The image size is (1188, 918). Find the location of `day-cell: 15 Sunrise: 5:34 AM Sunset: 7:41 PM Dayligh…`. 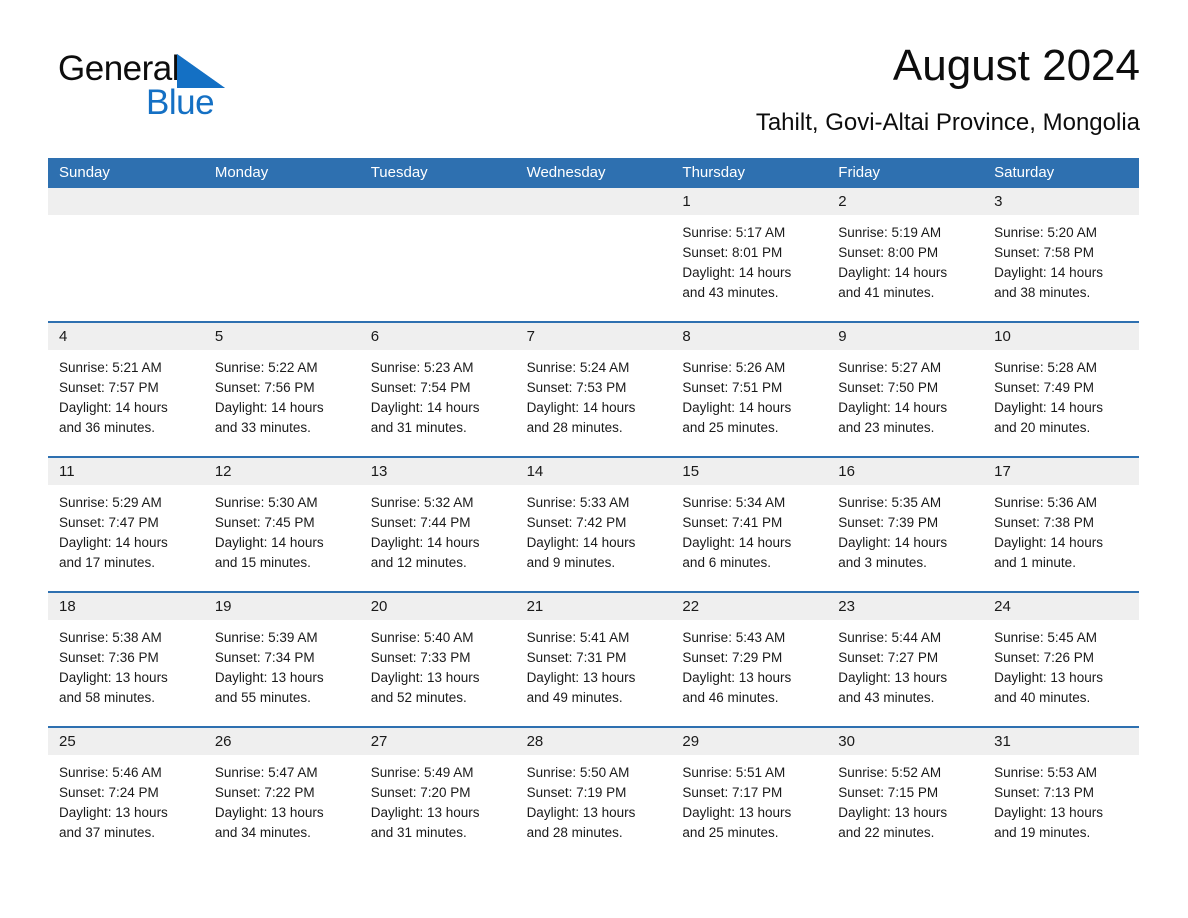

day-cell: 15 Sunrise: 5:34 AM Sunset: 7:41 PM Dayligh… is located at coordinates (749, 524).